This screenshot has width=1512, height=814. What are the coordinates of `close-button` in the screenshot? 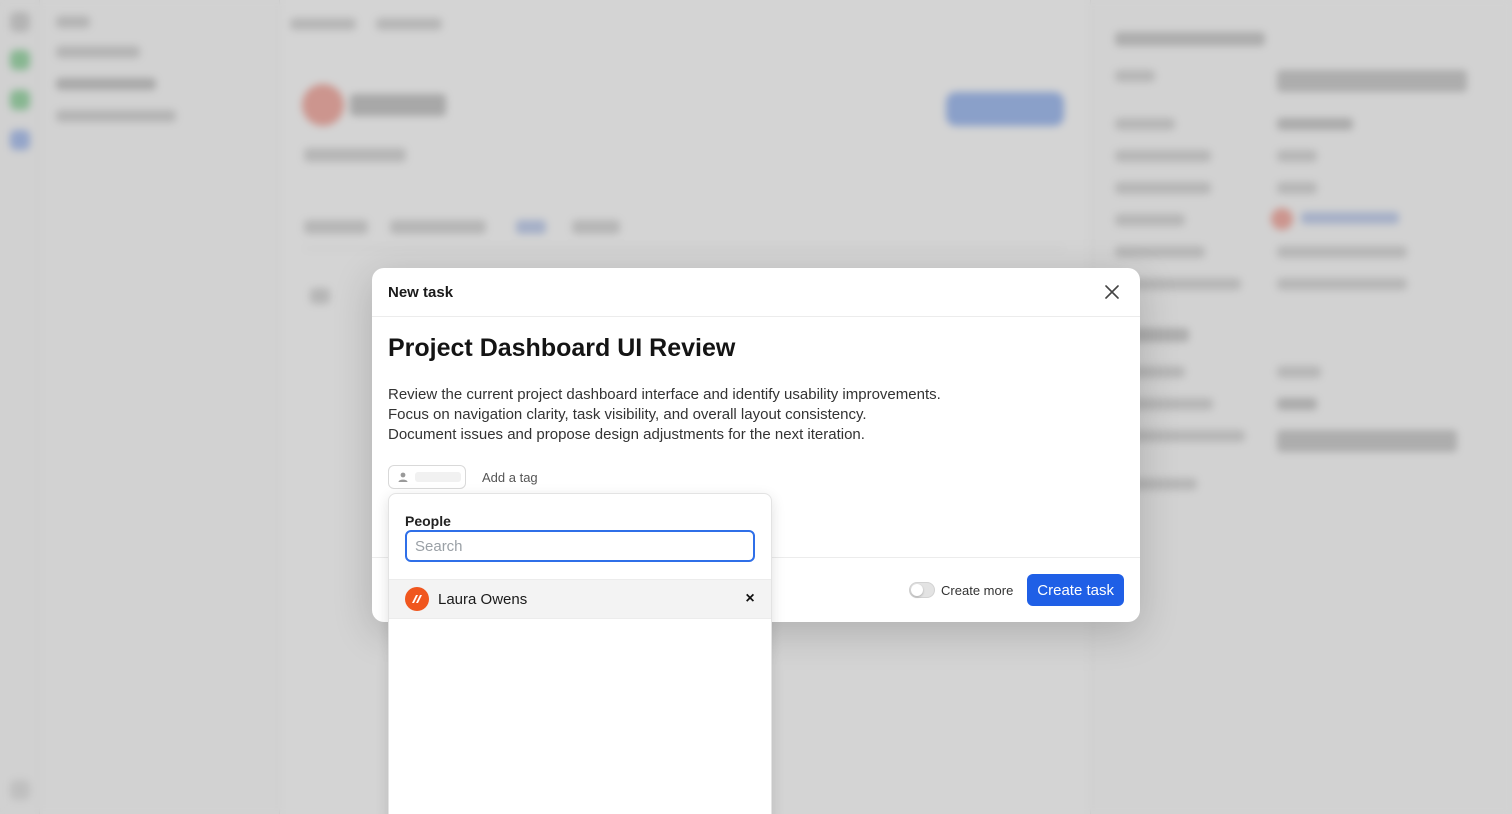 It's located at (1112, 292).